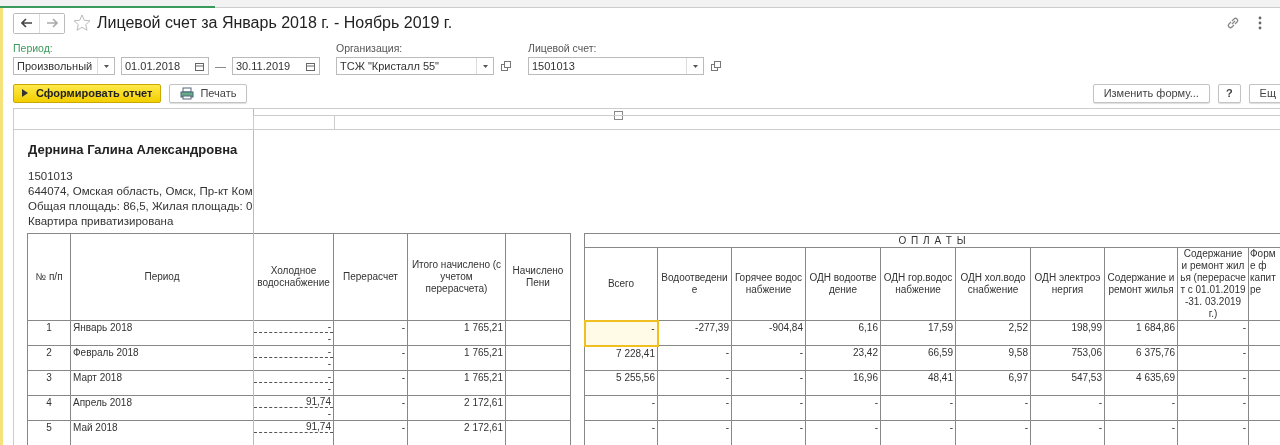 Image resolution: width=1280 pixels, height=445 pixels. I want to click on account-info-line: 1501013, so click(51, 176).